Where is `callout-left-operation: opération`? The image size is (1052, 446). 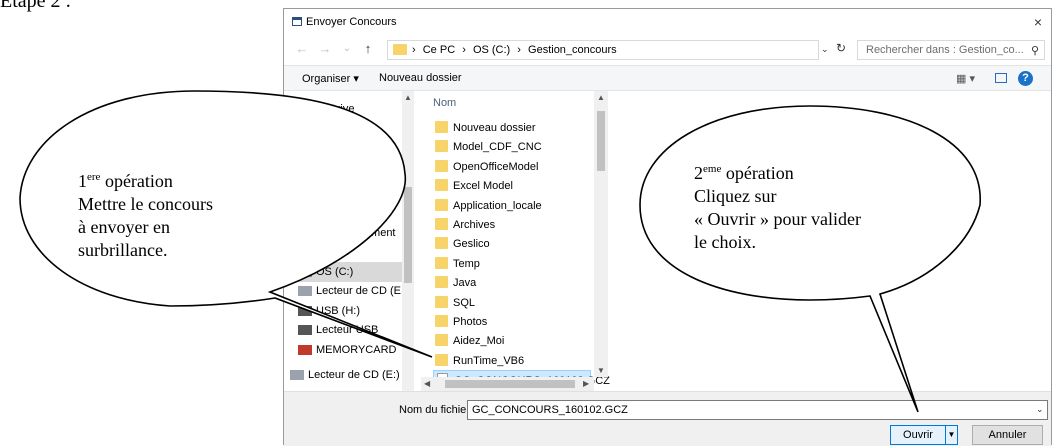
callout-left-operation: opération is located at coordinates (136, 181).